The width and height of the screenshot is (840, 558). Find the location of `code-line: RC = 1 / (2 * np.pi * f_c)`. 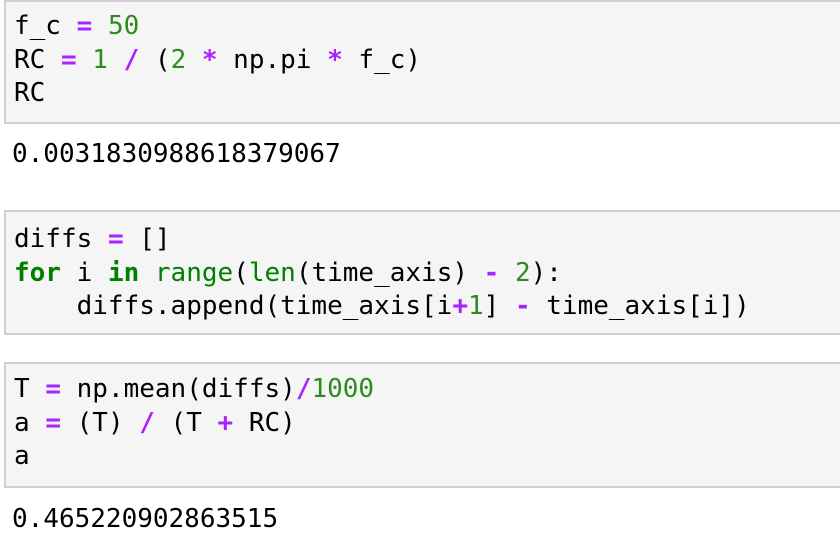

code-line: RC = 1 / (2 * np.pi * f_c) is located at coordinates (427, 61).